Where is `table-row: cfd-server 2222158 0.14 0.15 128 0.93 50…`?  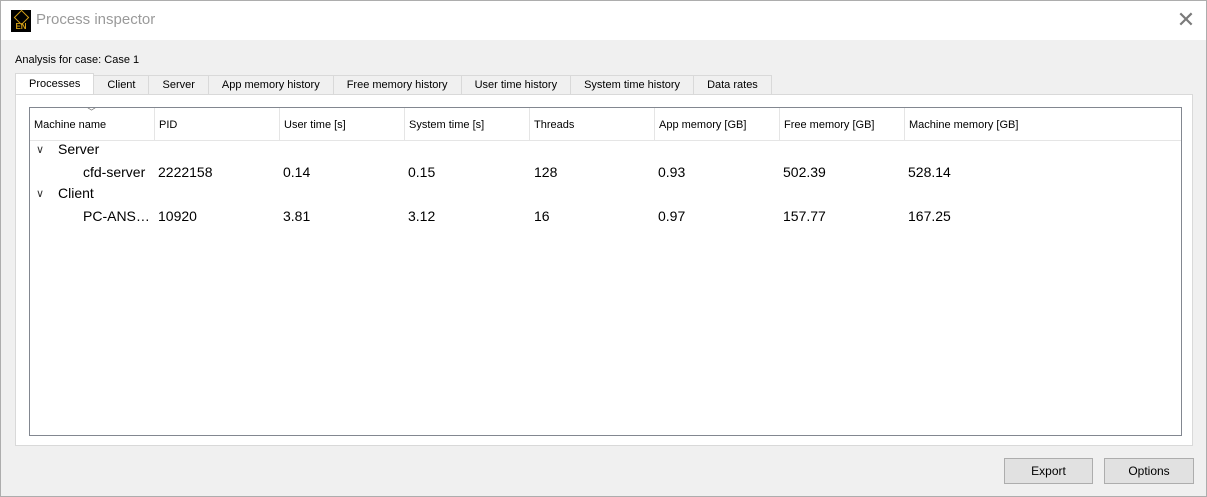
table-row: cfd-server 2222158 0.14 0.15 128 0.93 50… is located at coordinates (605, 172).